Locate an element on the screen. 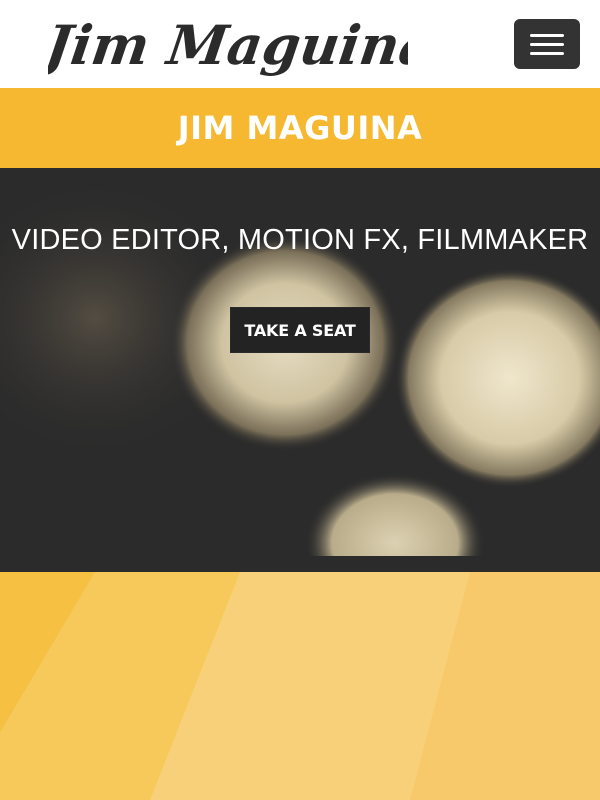 The image size is (600, 800). svg-text: Jim Maguina is located at coordinates (228, 45).